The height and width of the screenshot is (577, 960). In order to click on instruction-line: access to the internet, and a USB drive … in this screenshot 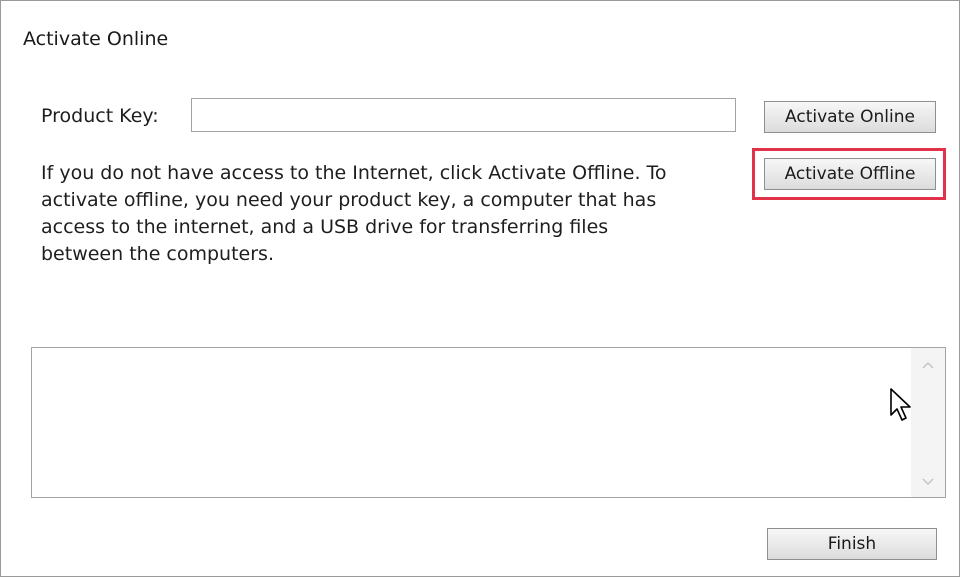, I will do `click(325, 227)`.